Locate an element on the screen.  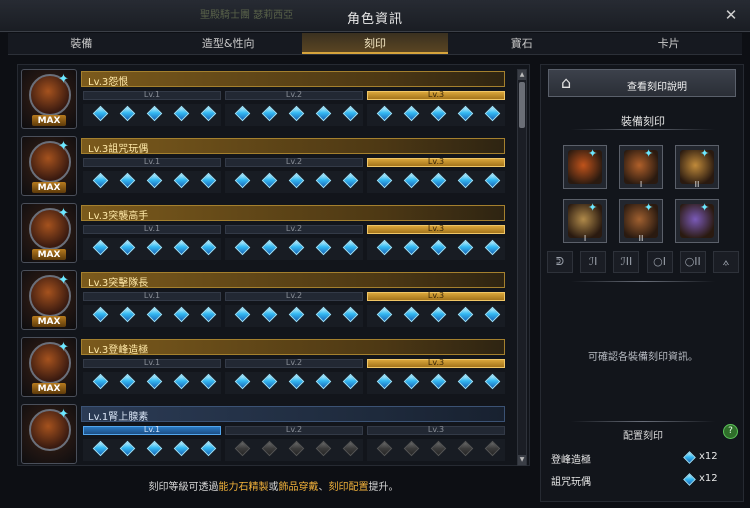
necklace-slot: ✦ is located at coordinates (585, 167).